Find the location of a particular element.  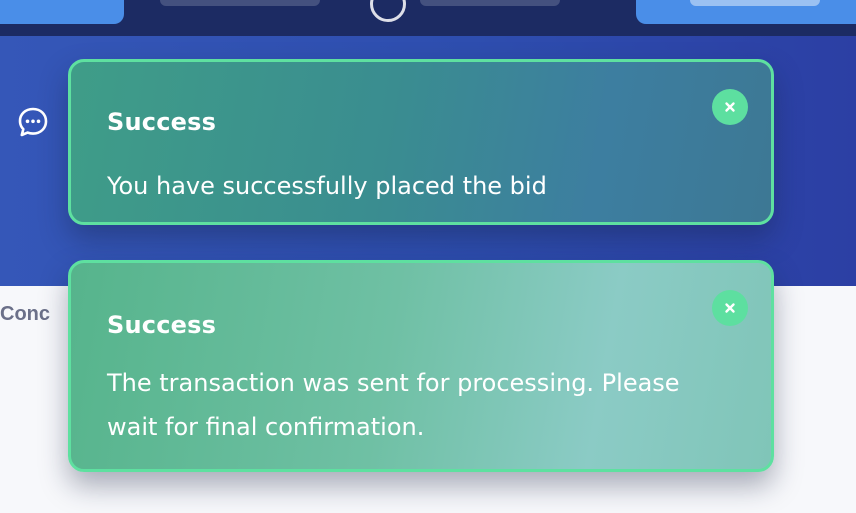

nav-button-right-label is located at coordinates (755, 3).